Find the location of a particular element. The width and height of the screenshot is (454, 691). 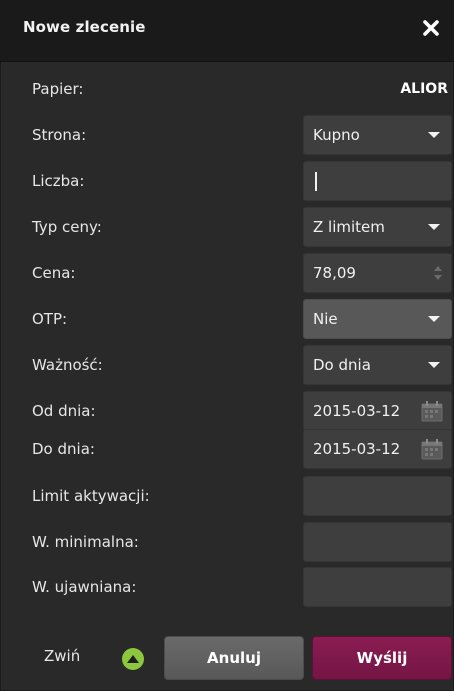

dialog-title: Nowe zlecenie is located at coordinates (84, 27).